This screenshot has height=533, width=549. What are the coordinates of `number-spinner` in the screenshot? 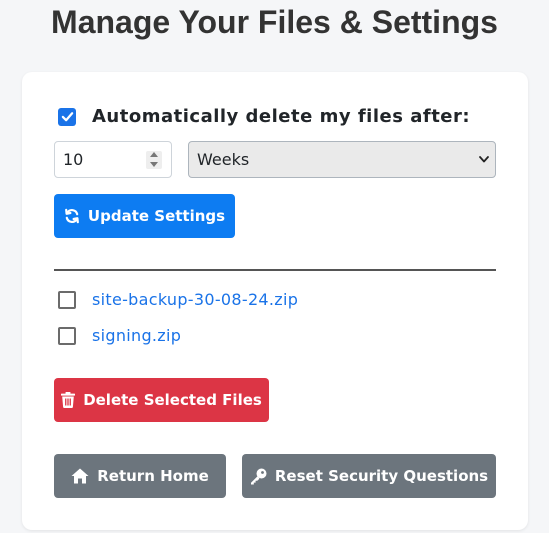 It's located at (154, 159).